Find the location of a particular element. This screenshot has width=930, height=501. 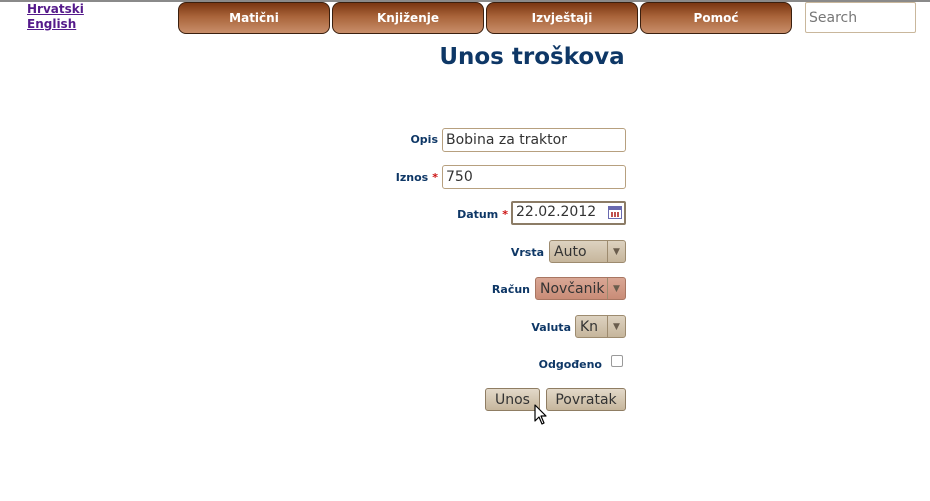

vrsta-label: Vrsta is located at coordinates (527, 252).